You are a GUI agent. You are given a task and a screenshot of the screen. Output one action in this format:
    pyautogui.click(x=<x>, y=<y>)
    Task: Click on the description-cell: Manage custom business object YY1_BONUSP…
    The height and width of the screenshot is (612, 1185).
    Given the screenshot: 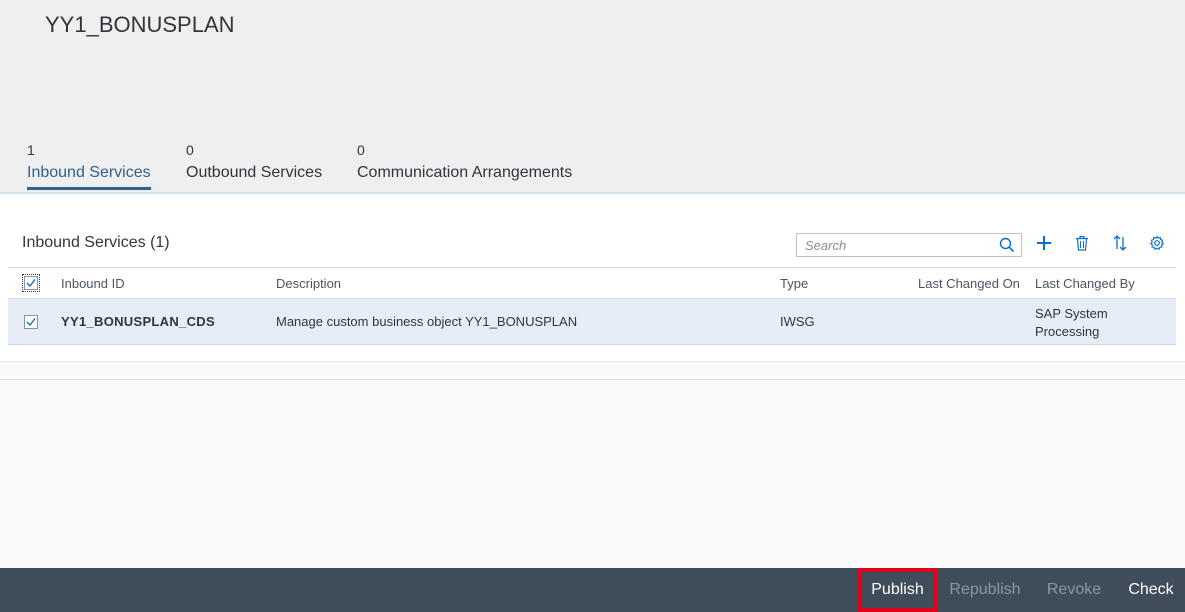 What is the action you would take?
    pyautogui.click(x=427, y=321)
    